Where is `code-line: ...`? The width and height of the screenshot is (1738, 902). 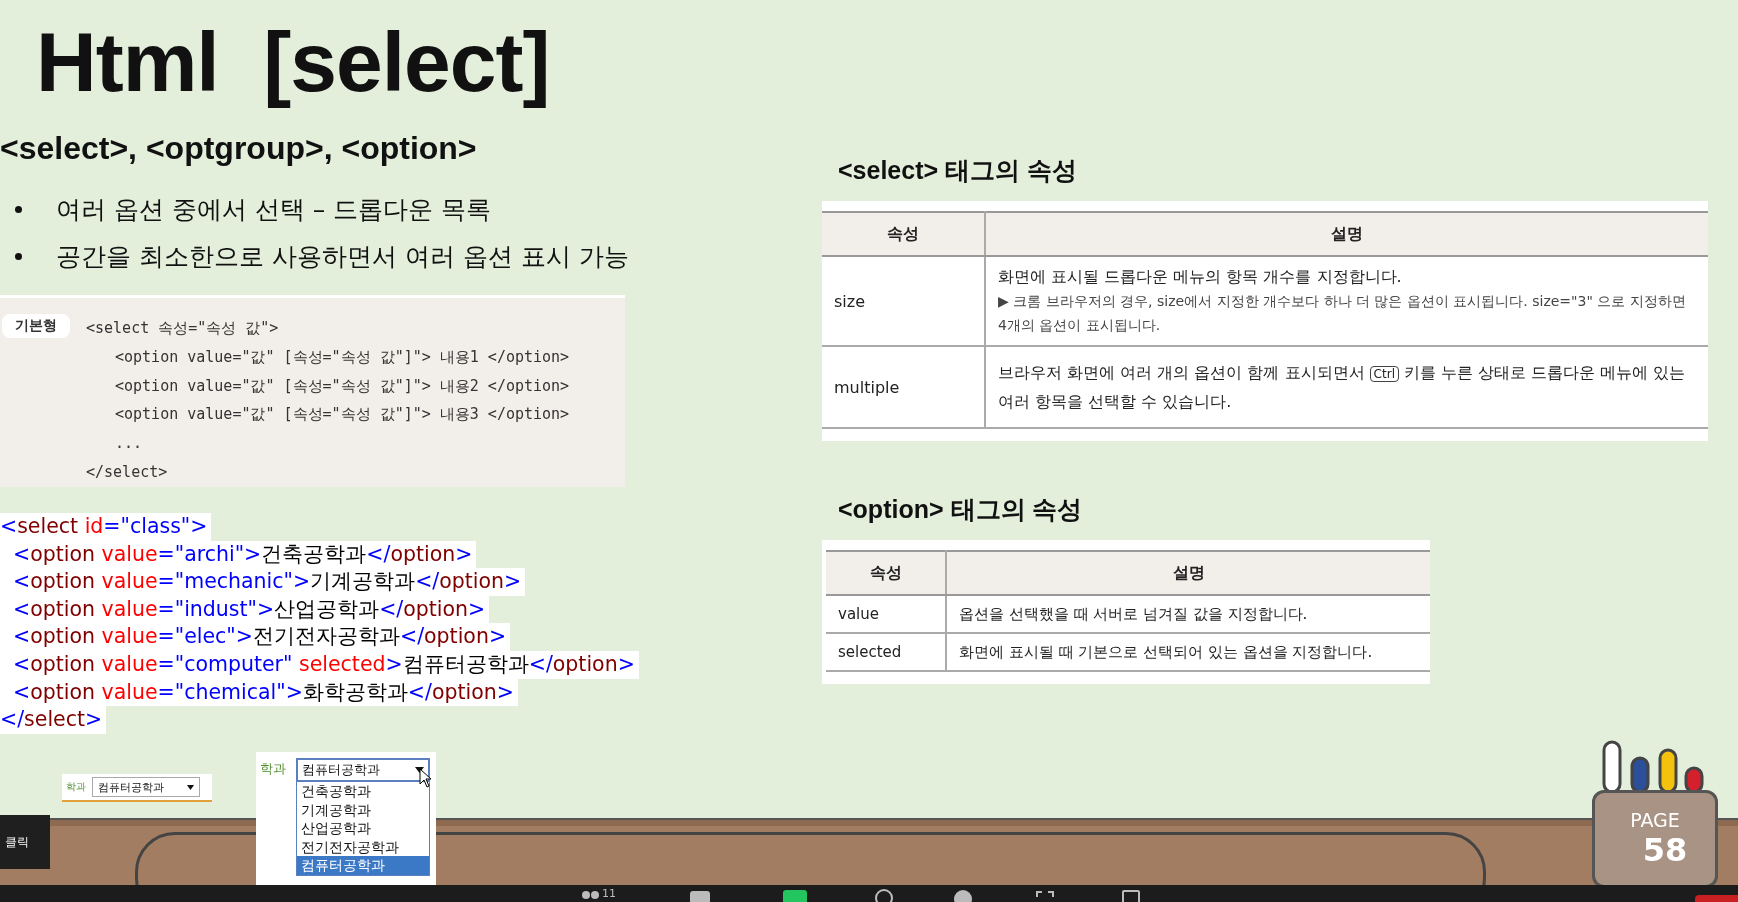 code-line: ... is located at coordinates (129, 444).